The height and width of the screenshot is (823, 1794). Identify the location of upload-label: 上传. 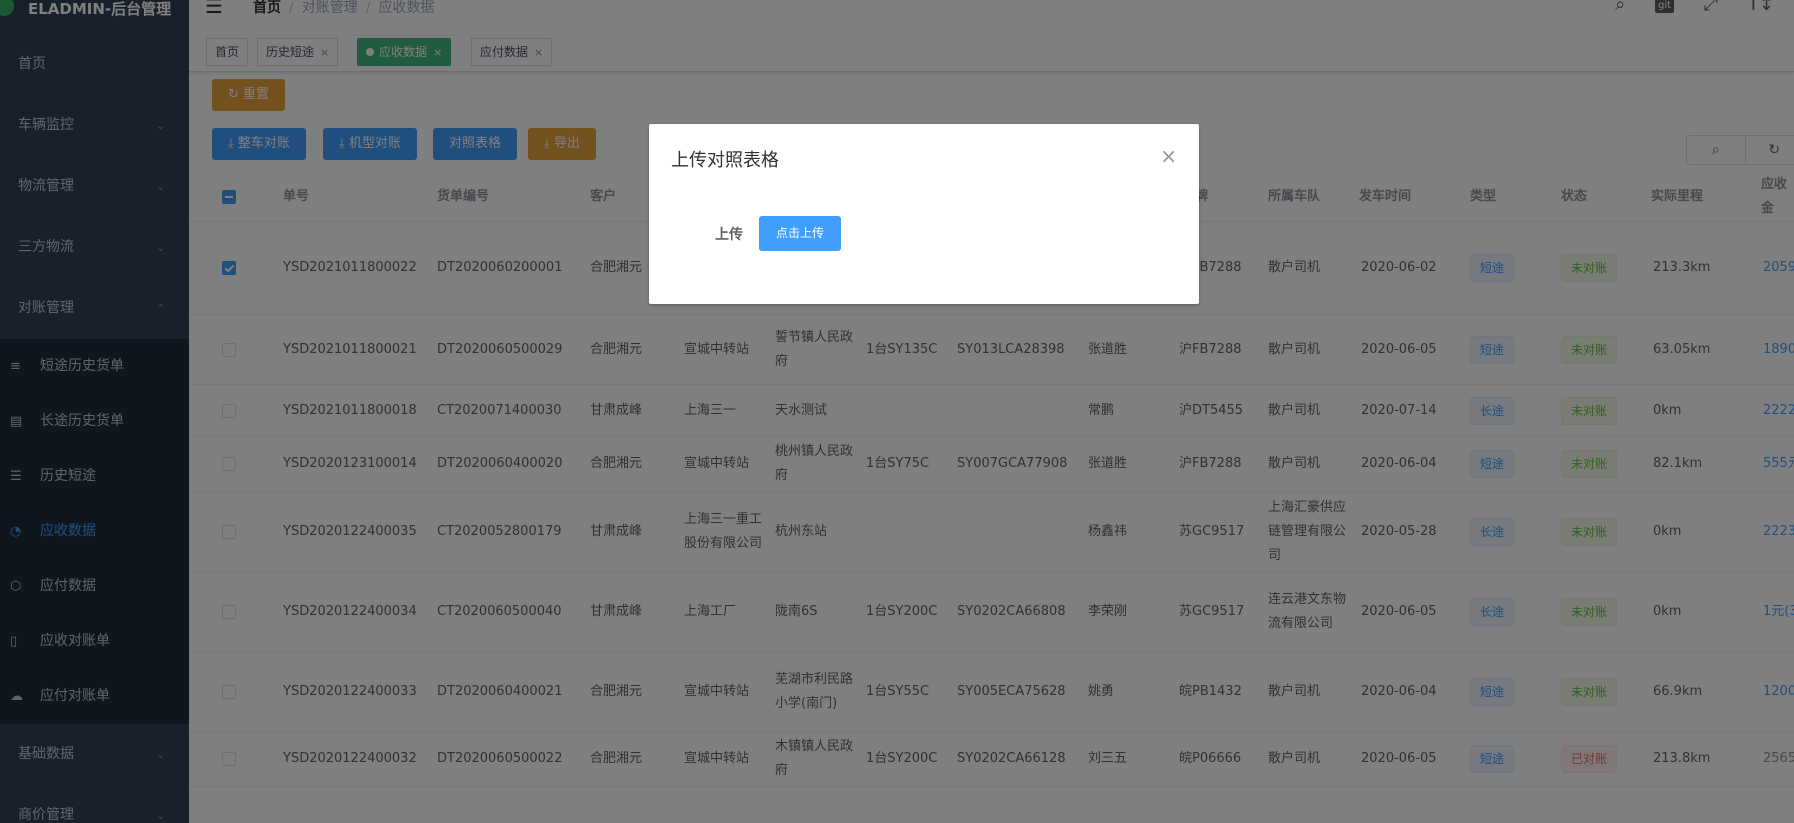
(729, 235).